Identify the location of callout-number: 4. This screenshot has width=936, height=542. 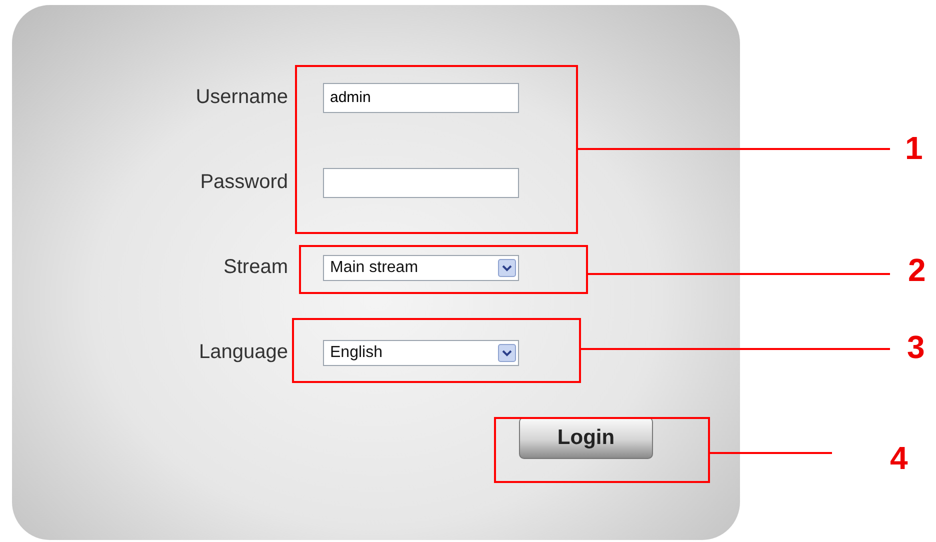
(899, 458).